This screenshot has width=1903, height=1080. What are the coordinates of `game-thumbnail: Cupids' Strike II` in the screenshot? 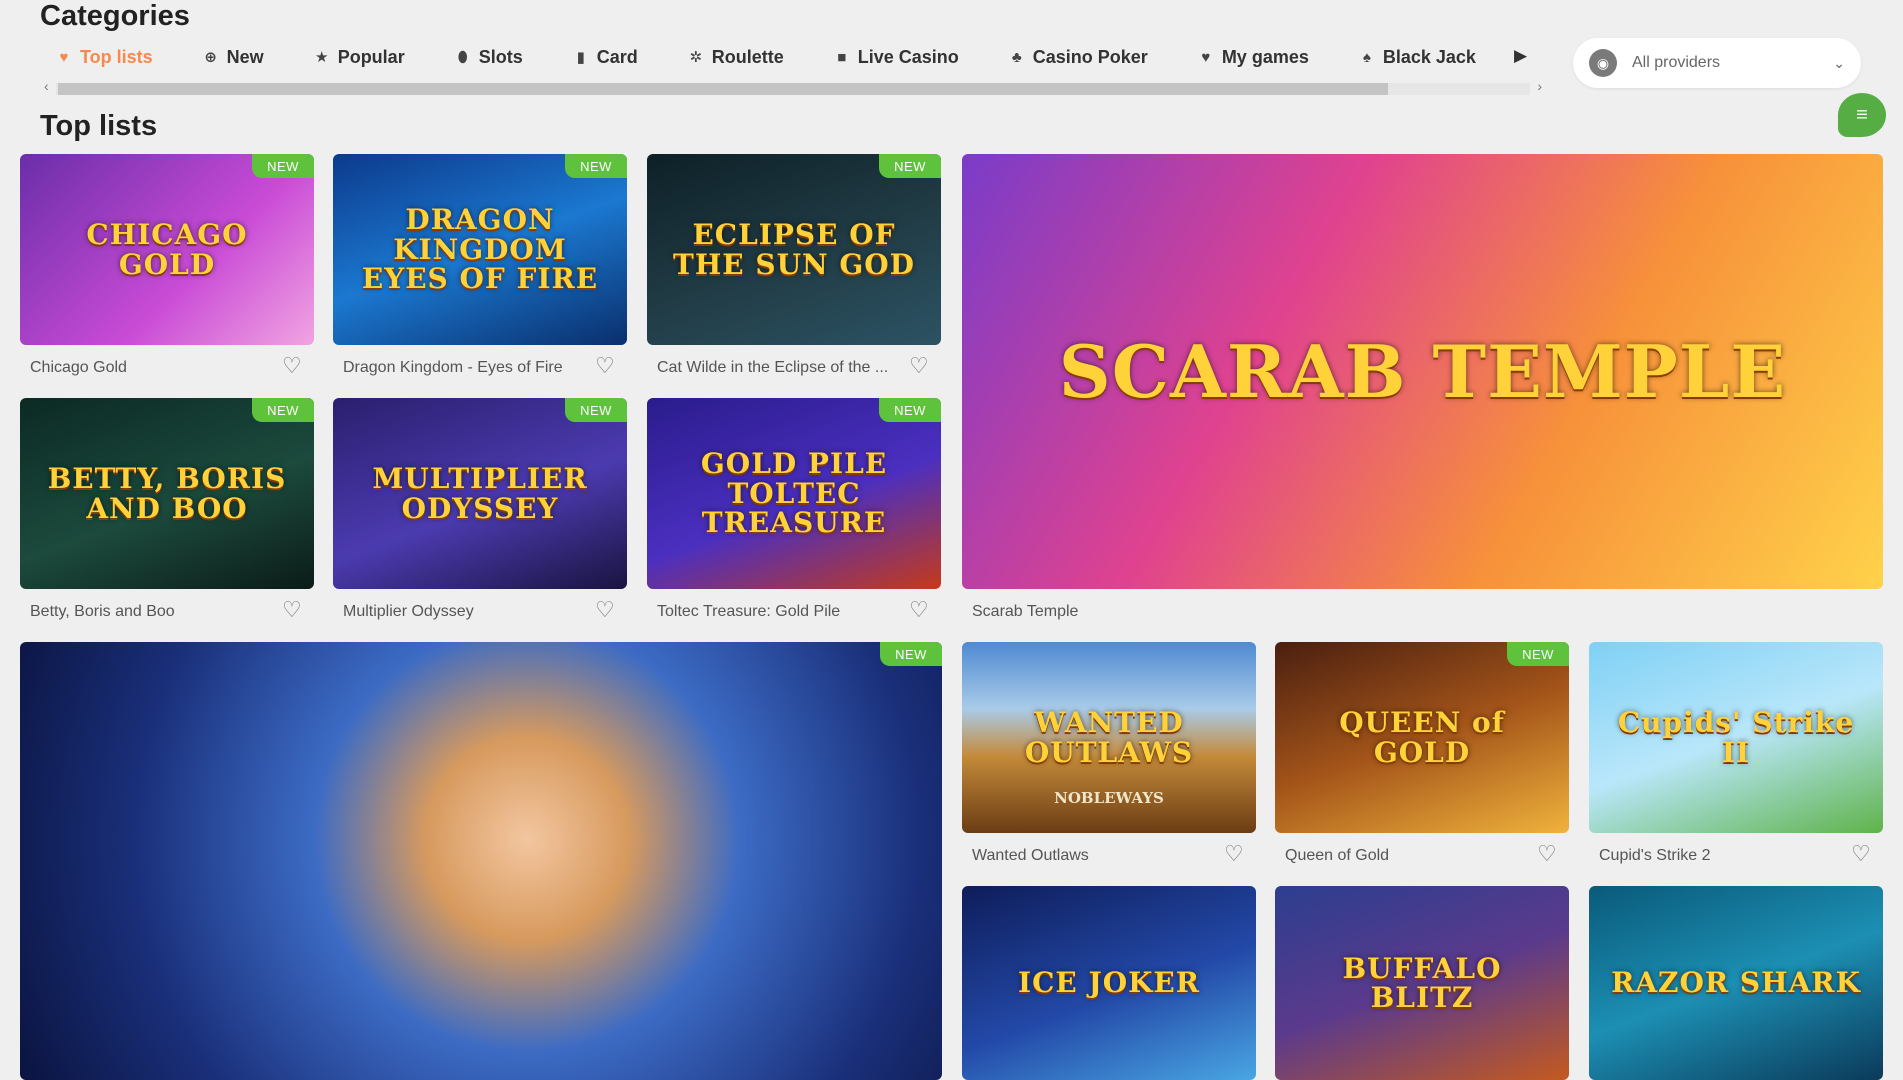 It's located at (1736, 737).